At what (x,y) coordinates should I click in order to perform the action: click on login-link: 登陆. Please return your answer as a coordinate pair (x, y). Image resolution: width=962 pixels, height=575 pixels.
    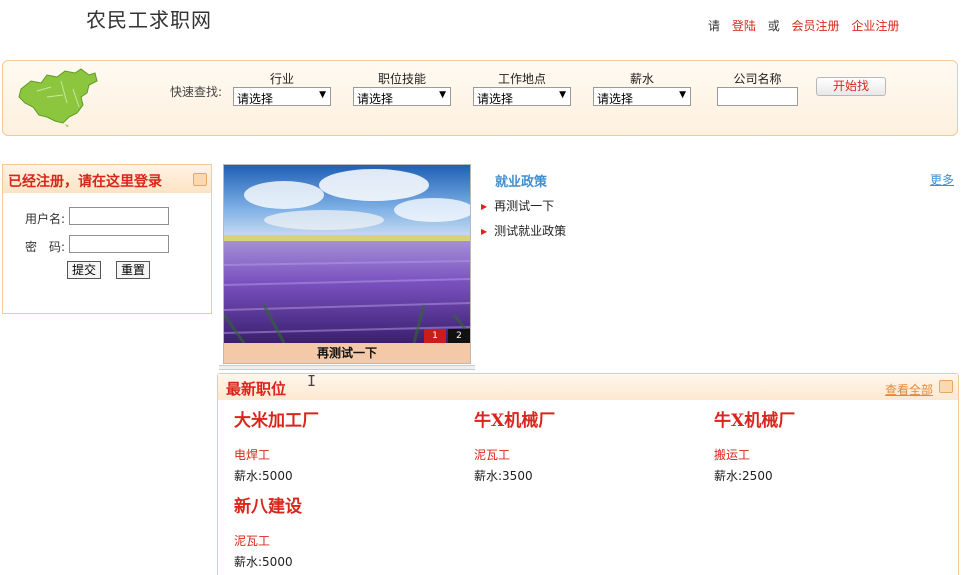
    Looking at the image, I should click on (744, 26).